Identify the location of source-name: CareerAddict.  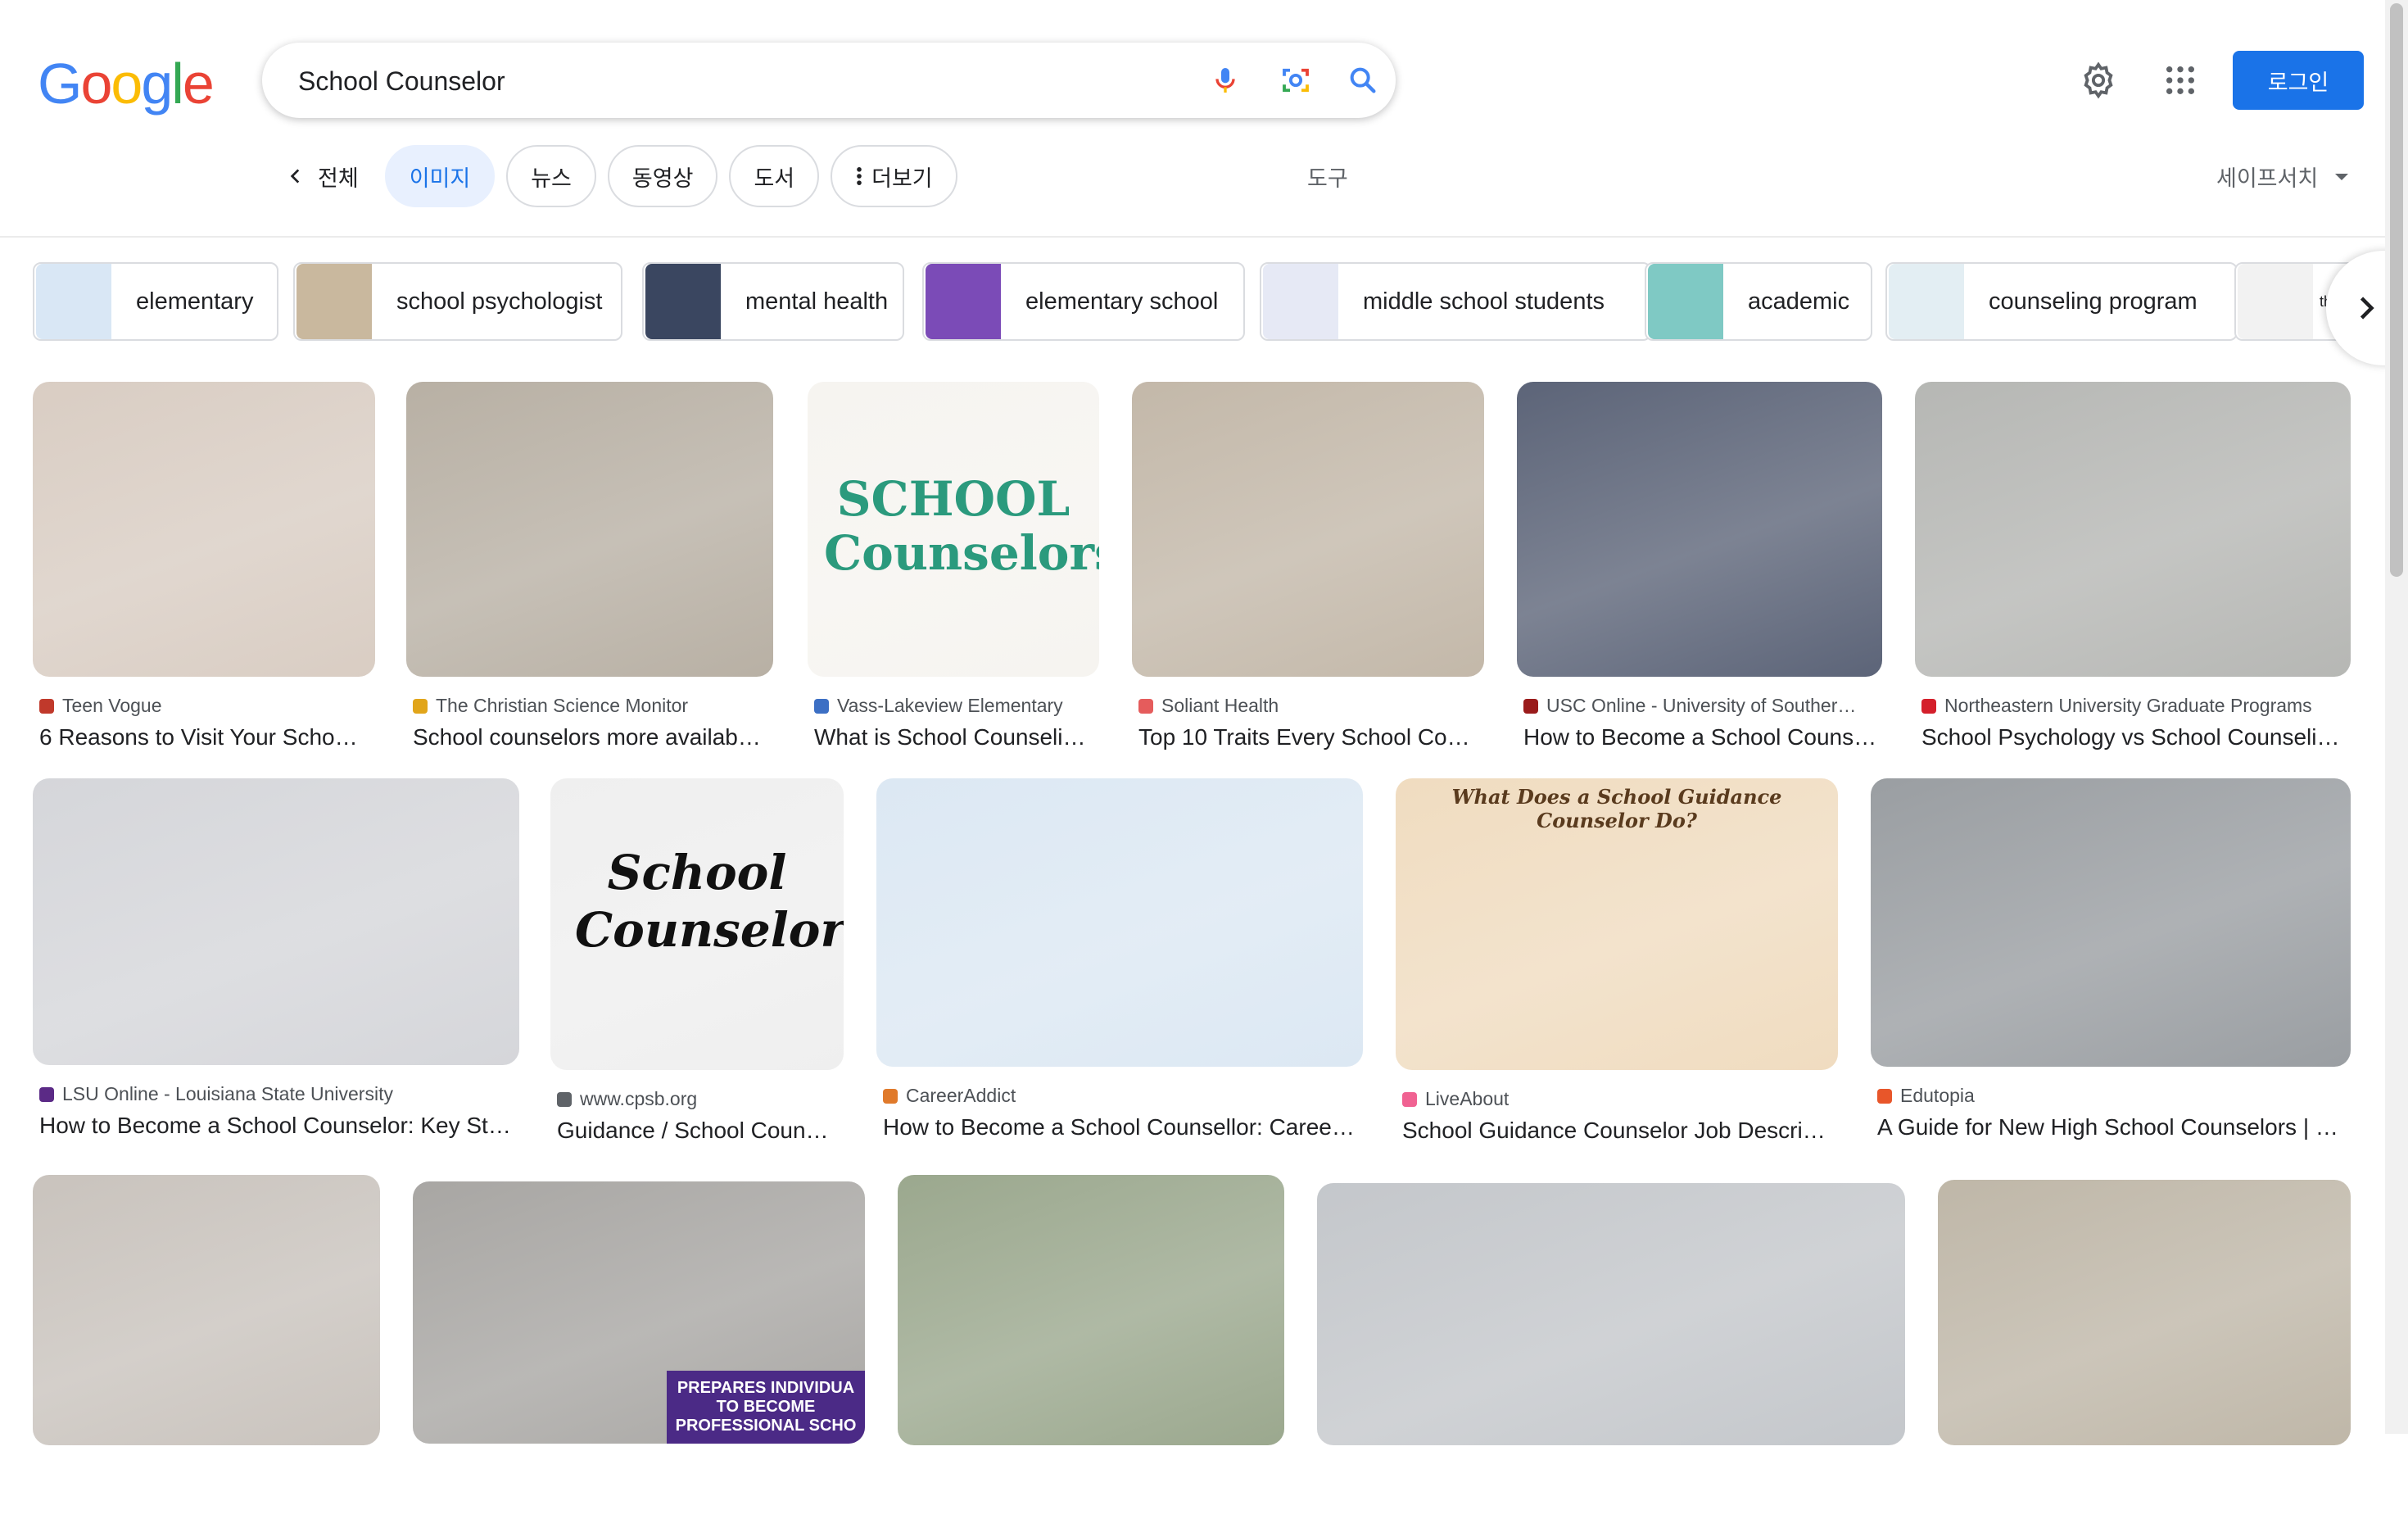
(961, 1095).